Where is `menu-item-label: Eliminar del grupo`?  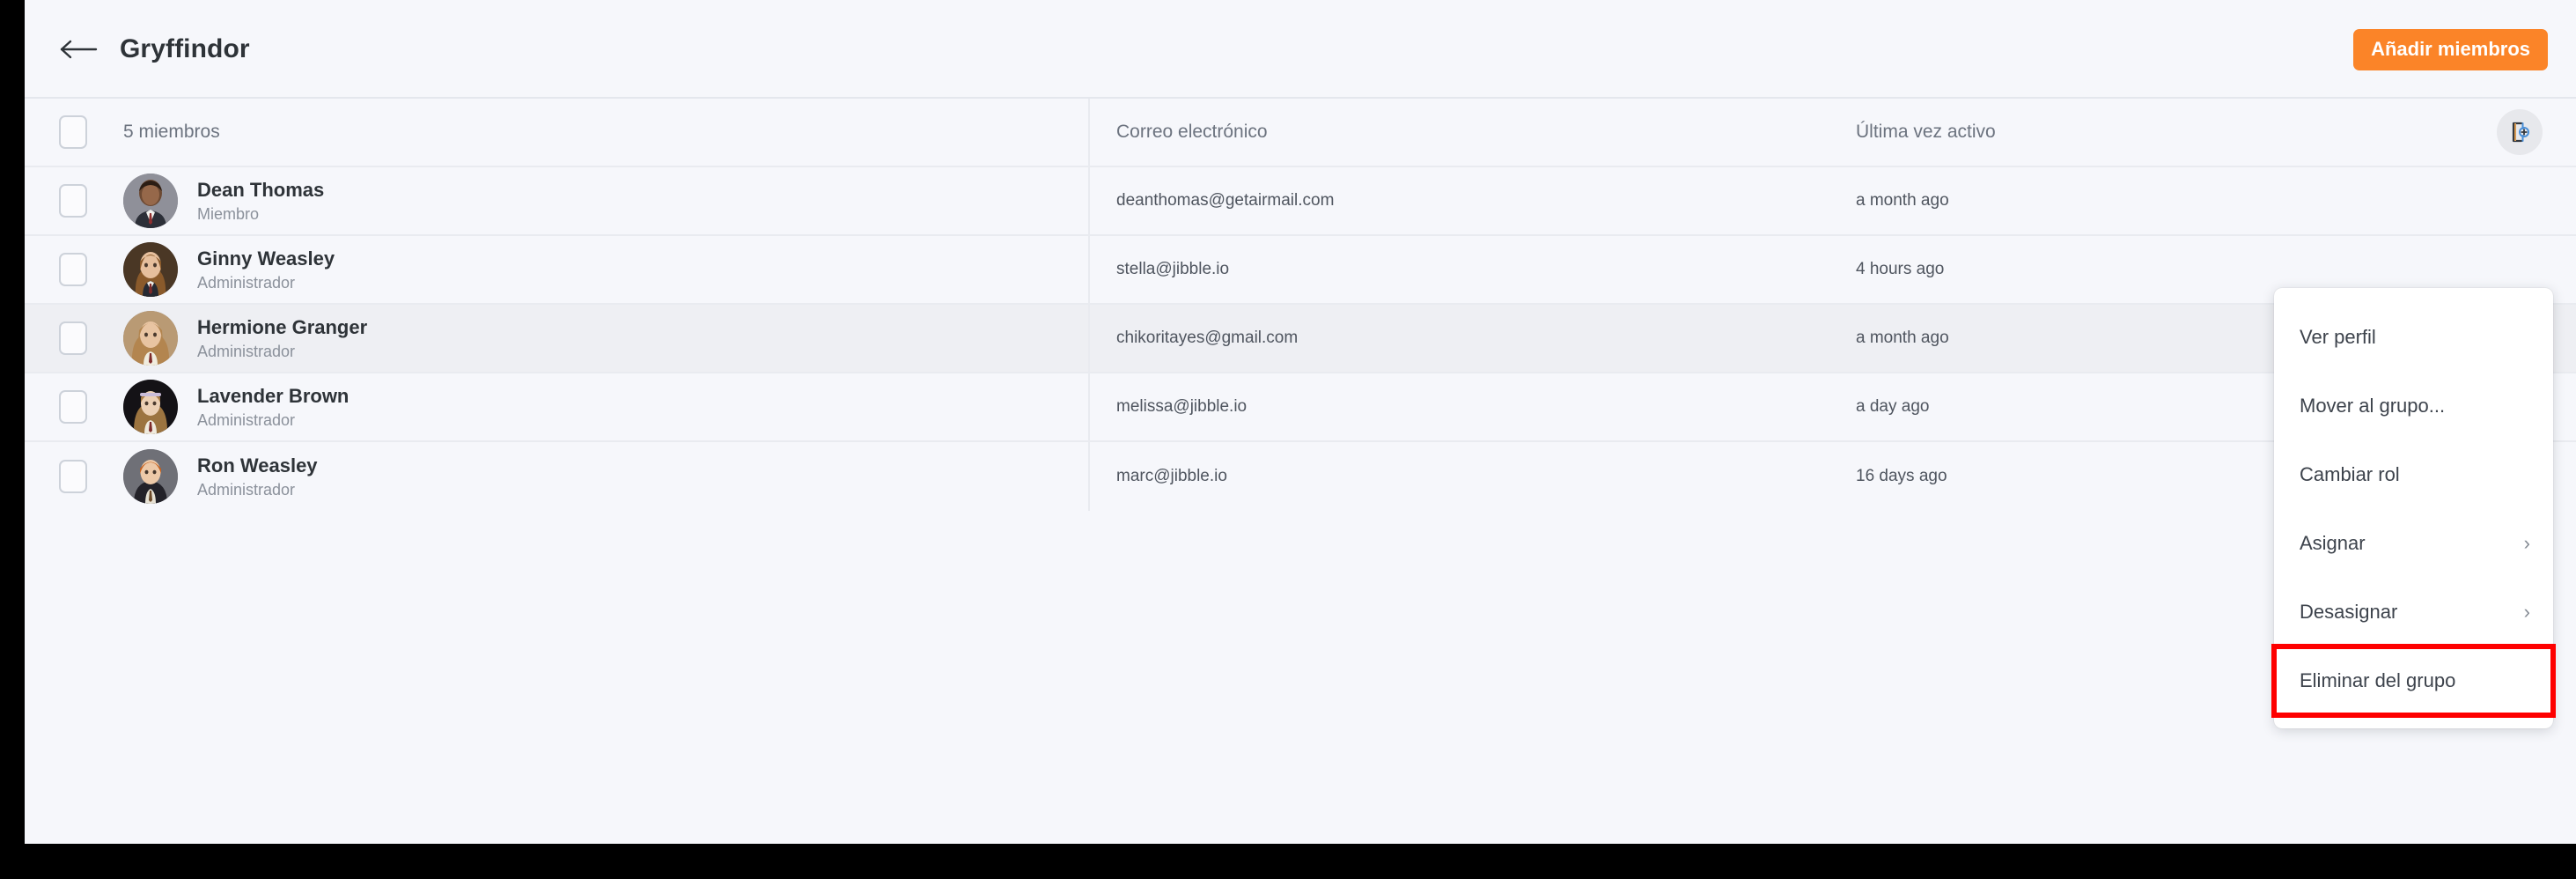 menu-item-label: Eliminar del grupo is located at coordinates (2378, 680).